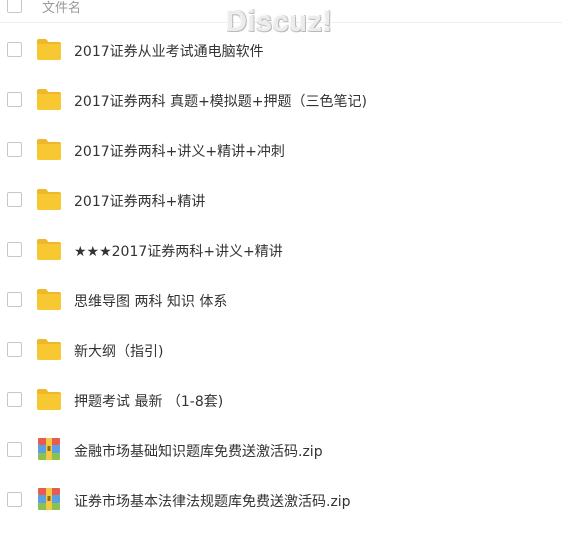 This screenshot has height=542, width=562. I want to click on select-all-checkbox, so click(14, 6).